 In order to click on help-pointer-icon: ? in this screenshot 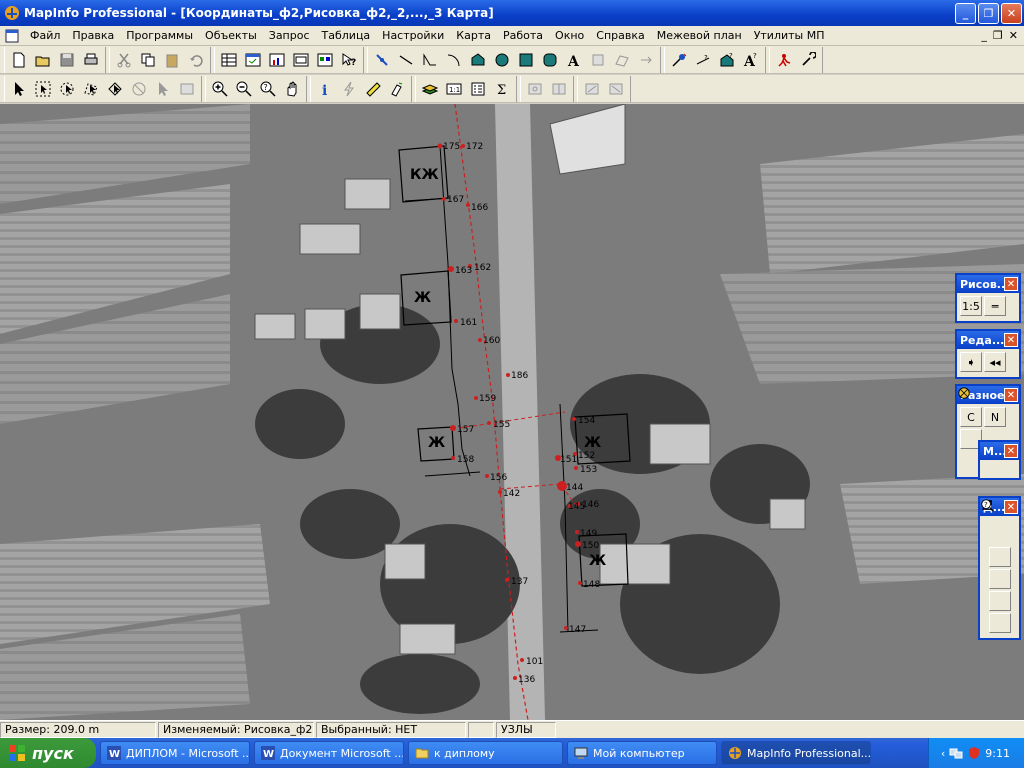, I will do `click(349, 60)`.